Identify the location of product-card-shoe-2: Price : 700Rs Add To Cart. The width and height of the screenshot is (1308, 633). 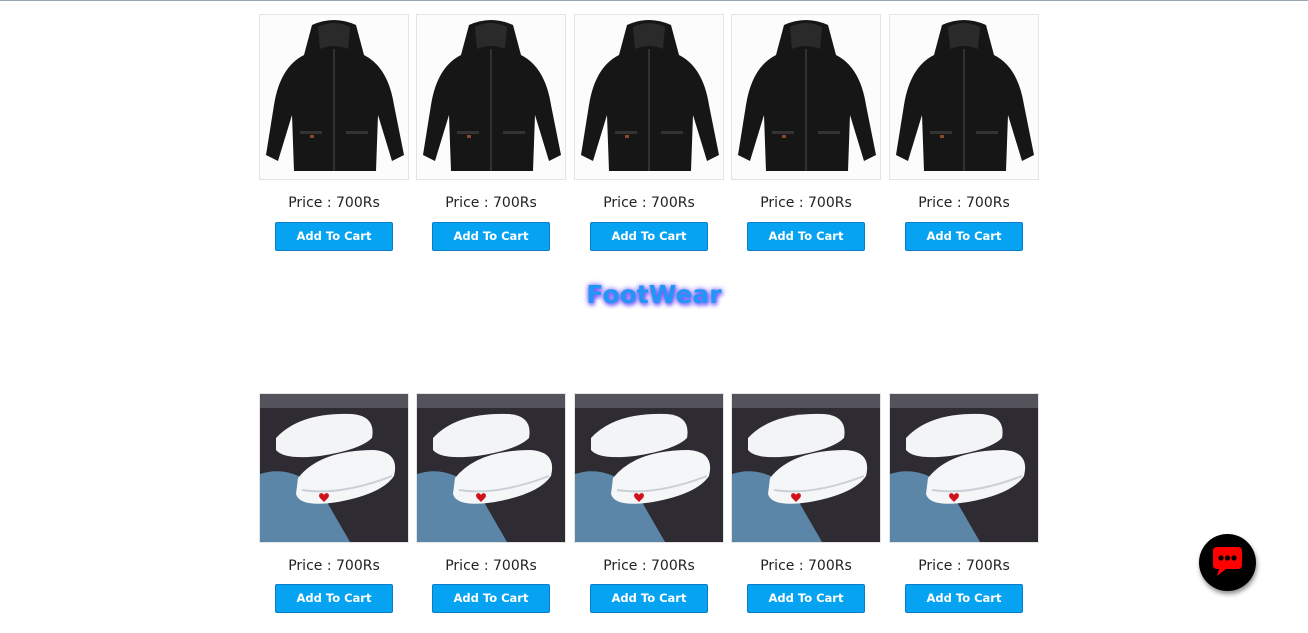
(491, 513).